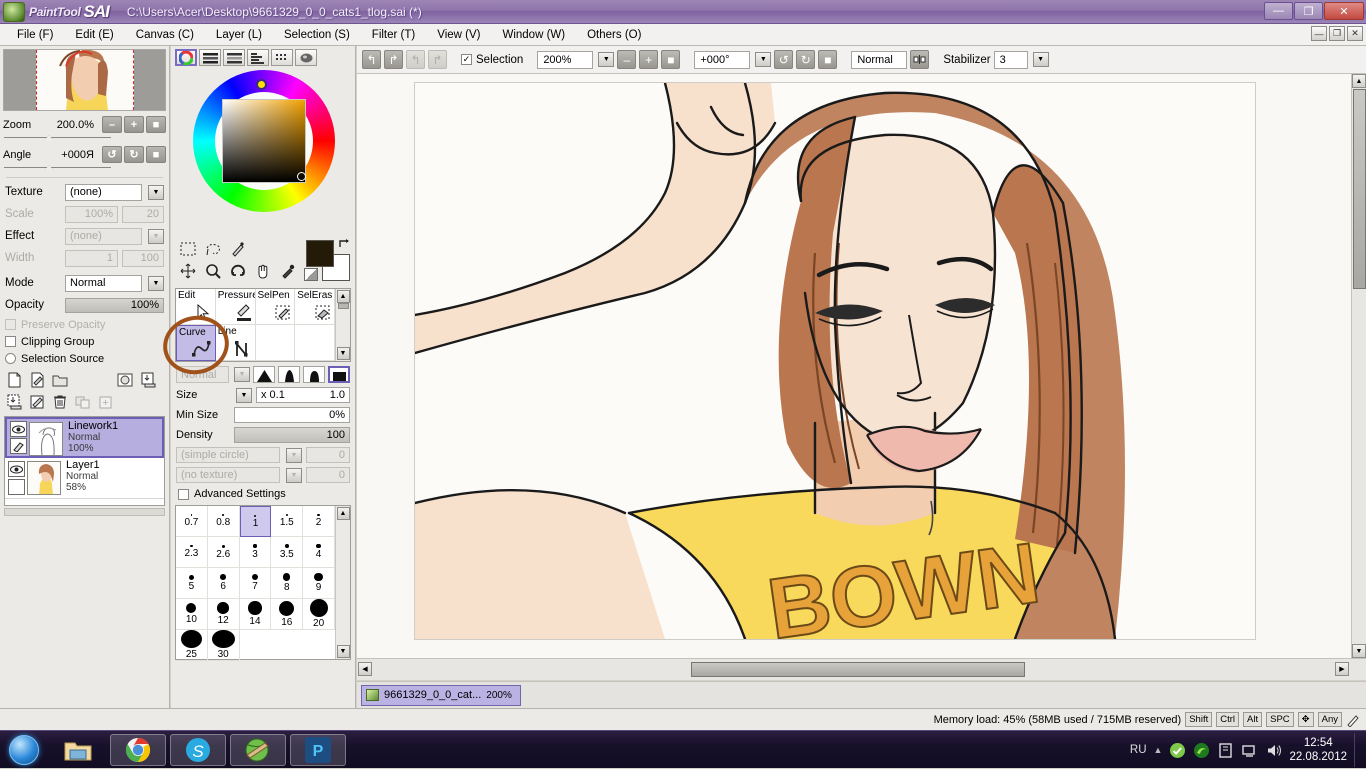  Describe the element at coordinates (292, 435) in the screenshot. I see `brush-density-slider: 100` at that location.